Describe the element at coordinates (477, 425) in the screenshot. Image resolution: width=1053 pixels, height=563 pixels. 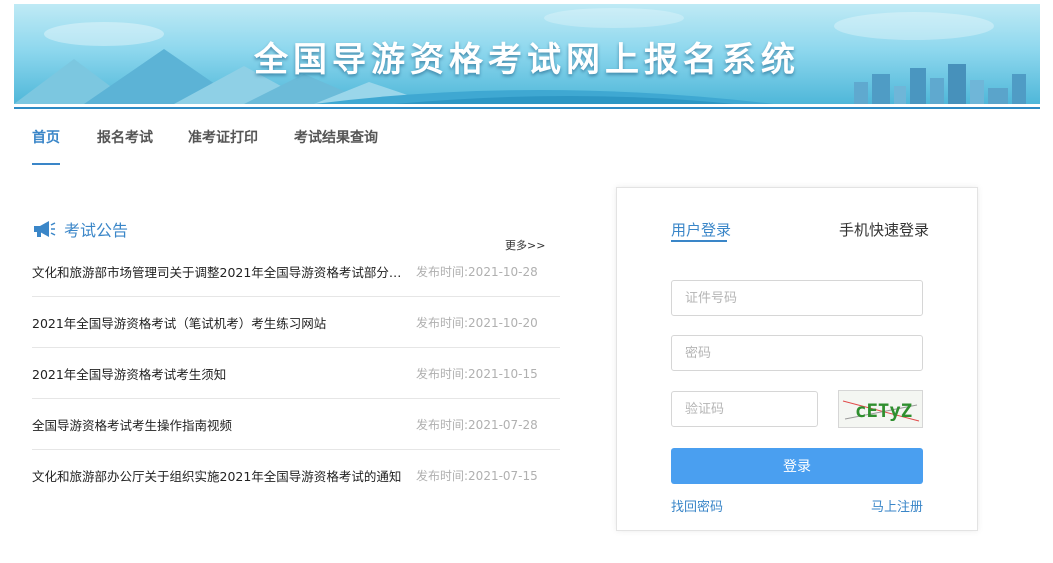
I see `notice-date: 发布时间:2021-07-28` at that location.